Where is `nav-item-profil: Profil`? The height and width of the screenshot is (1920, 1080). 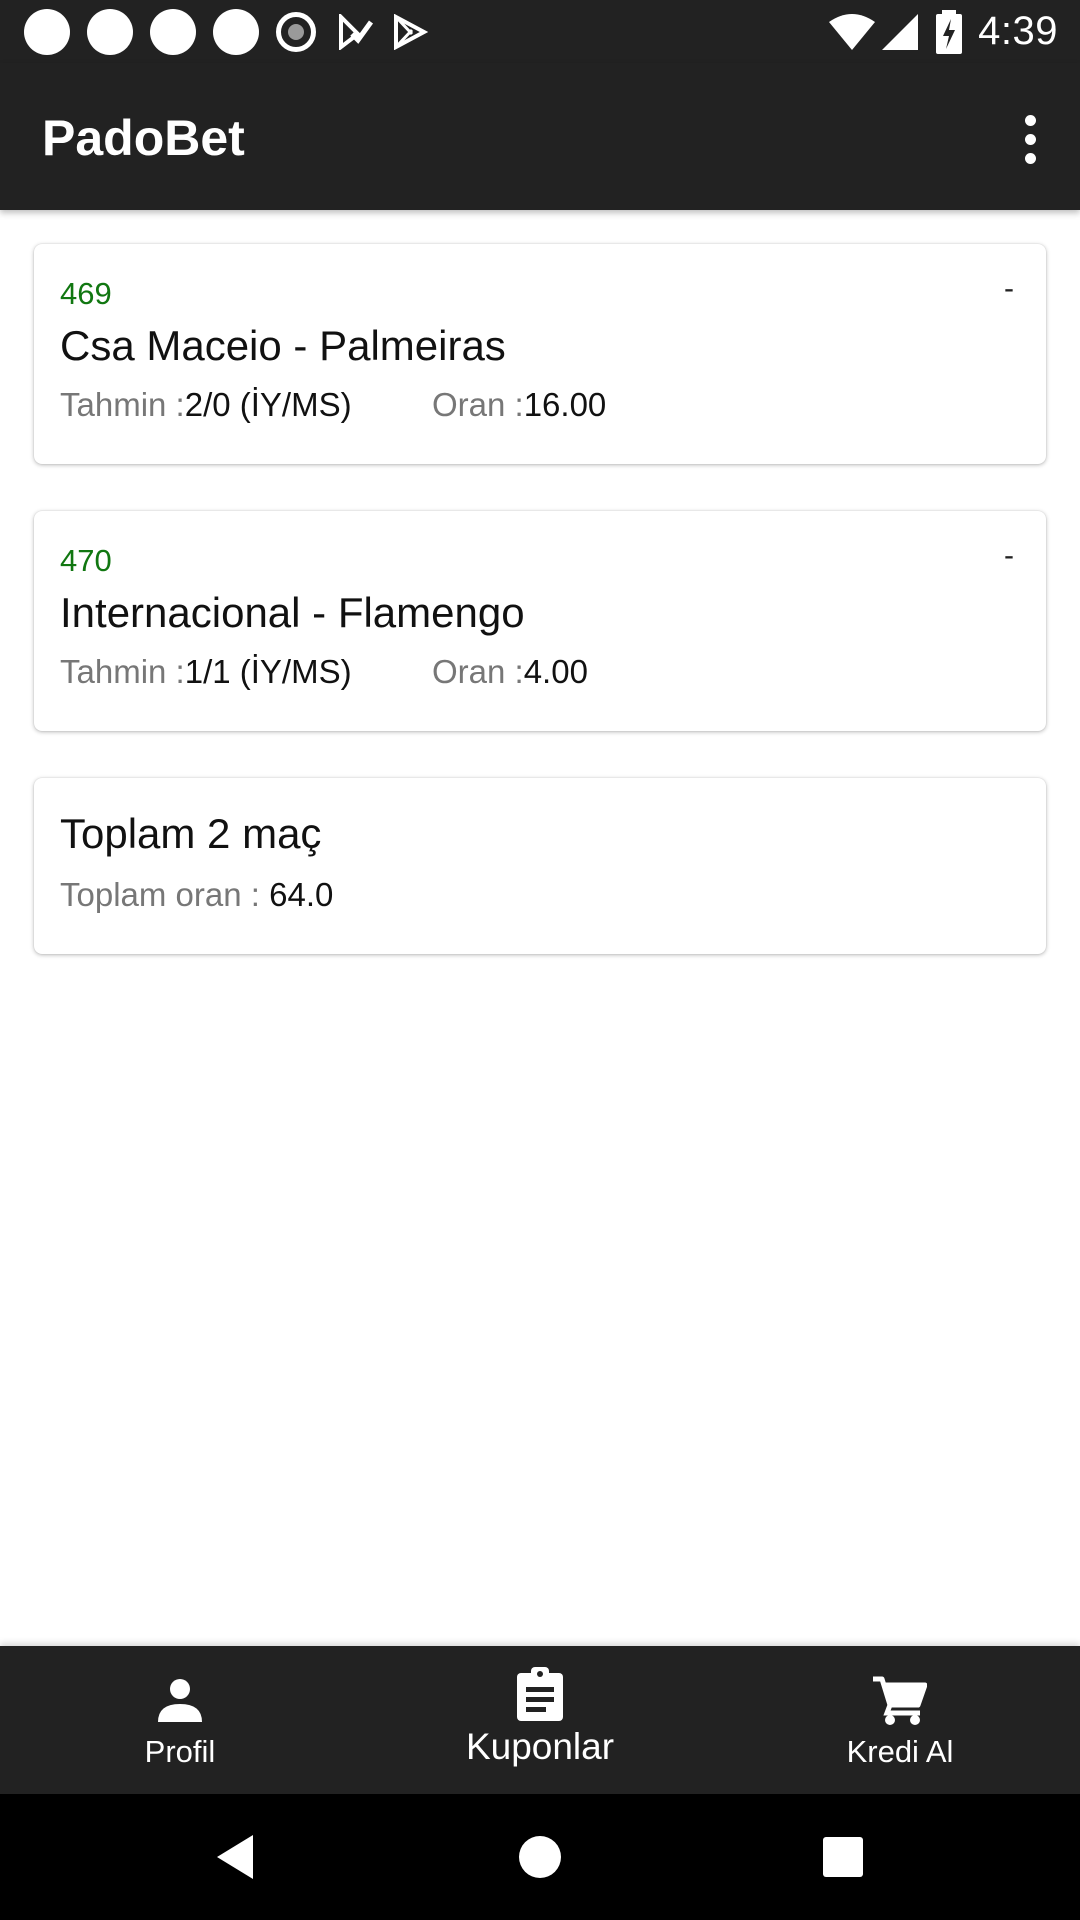 nav-item-profil: Profil is located at coordinates (180, 1720).